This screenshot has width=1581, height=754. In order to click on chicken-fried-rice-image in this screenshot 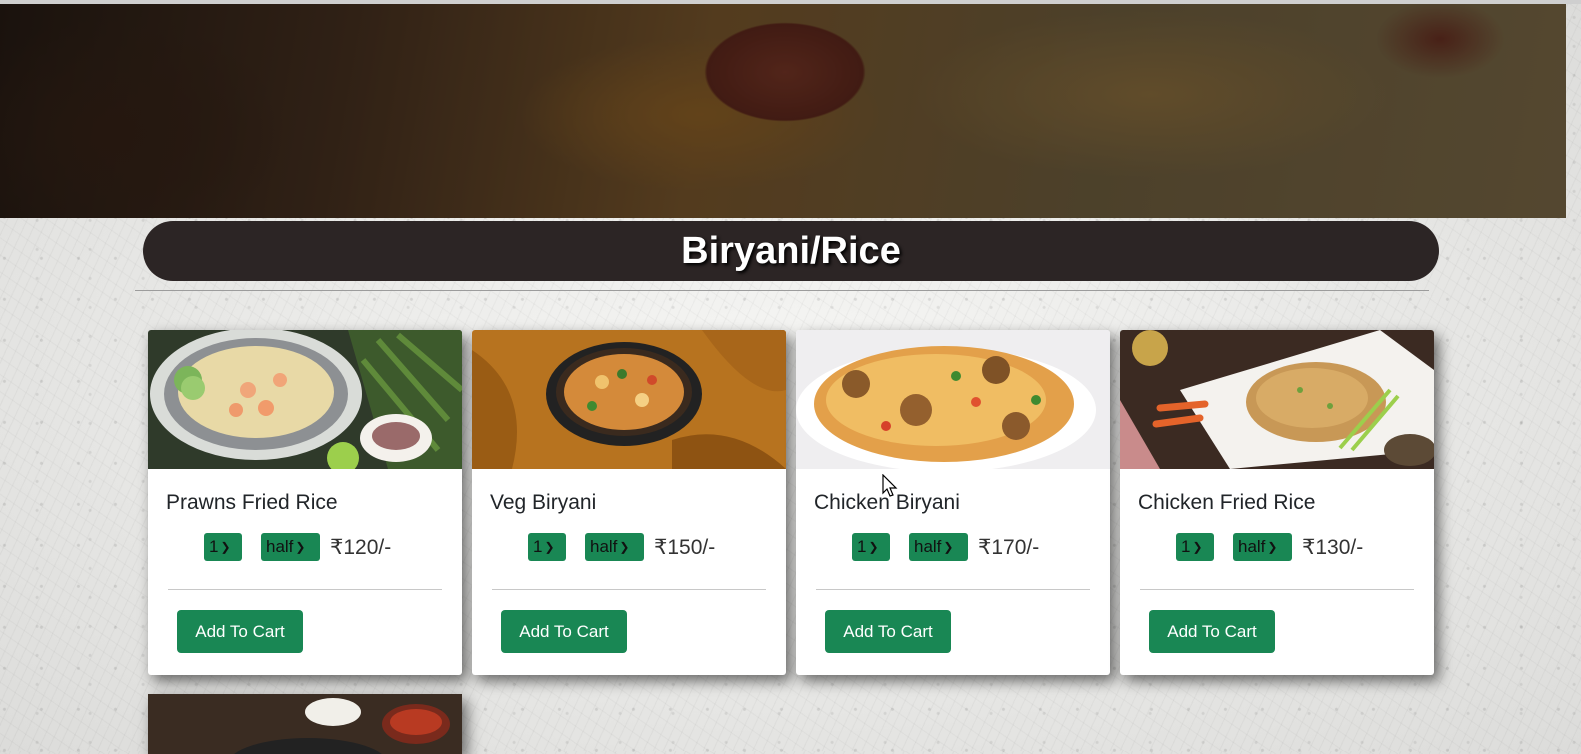, I will do `click(1277, 399)`.